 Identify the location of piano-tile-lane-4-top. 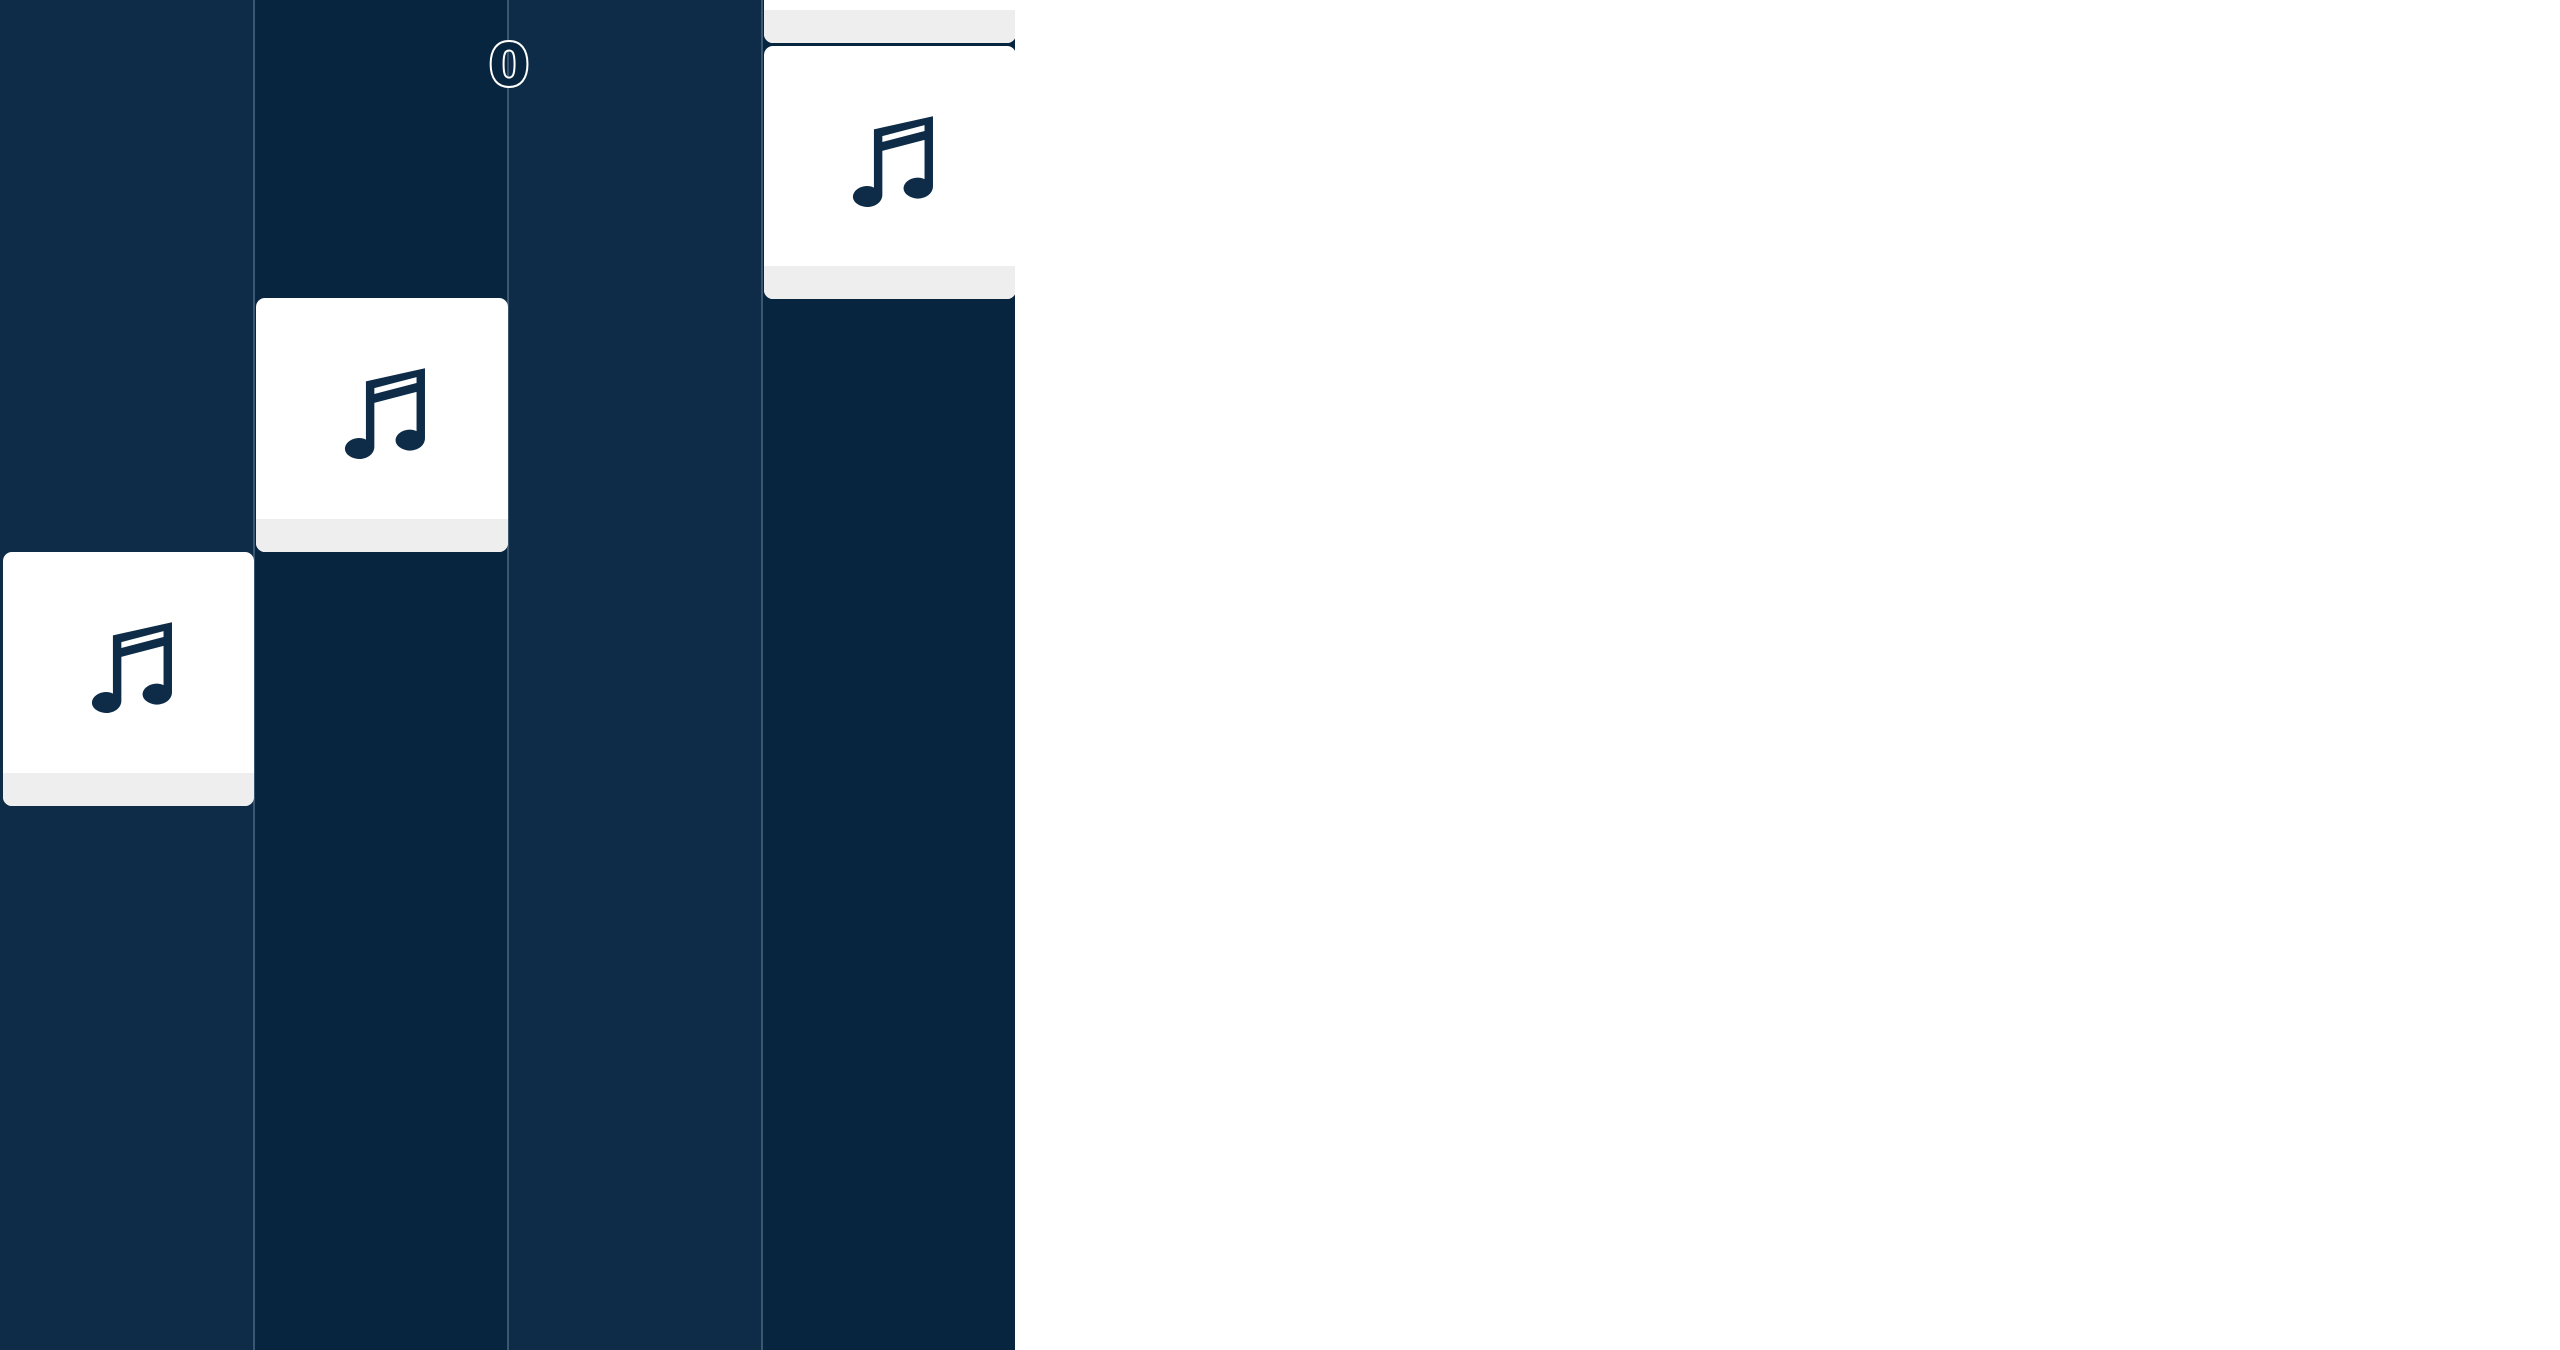
(889, 21).